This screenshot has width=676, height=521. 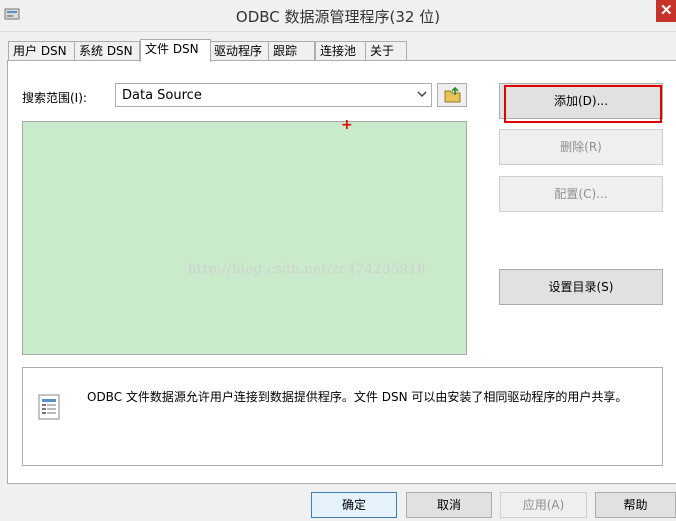 What do you see at coordinates (386, 51) in the screenshot?
I see `tab-about: 关于` at bounding box center [386, 51].